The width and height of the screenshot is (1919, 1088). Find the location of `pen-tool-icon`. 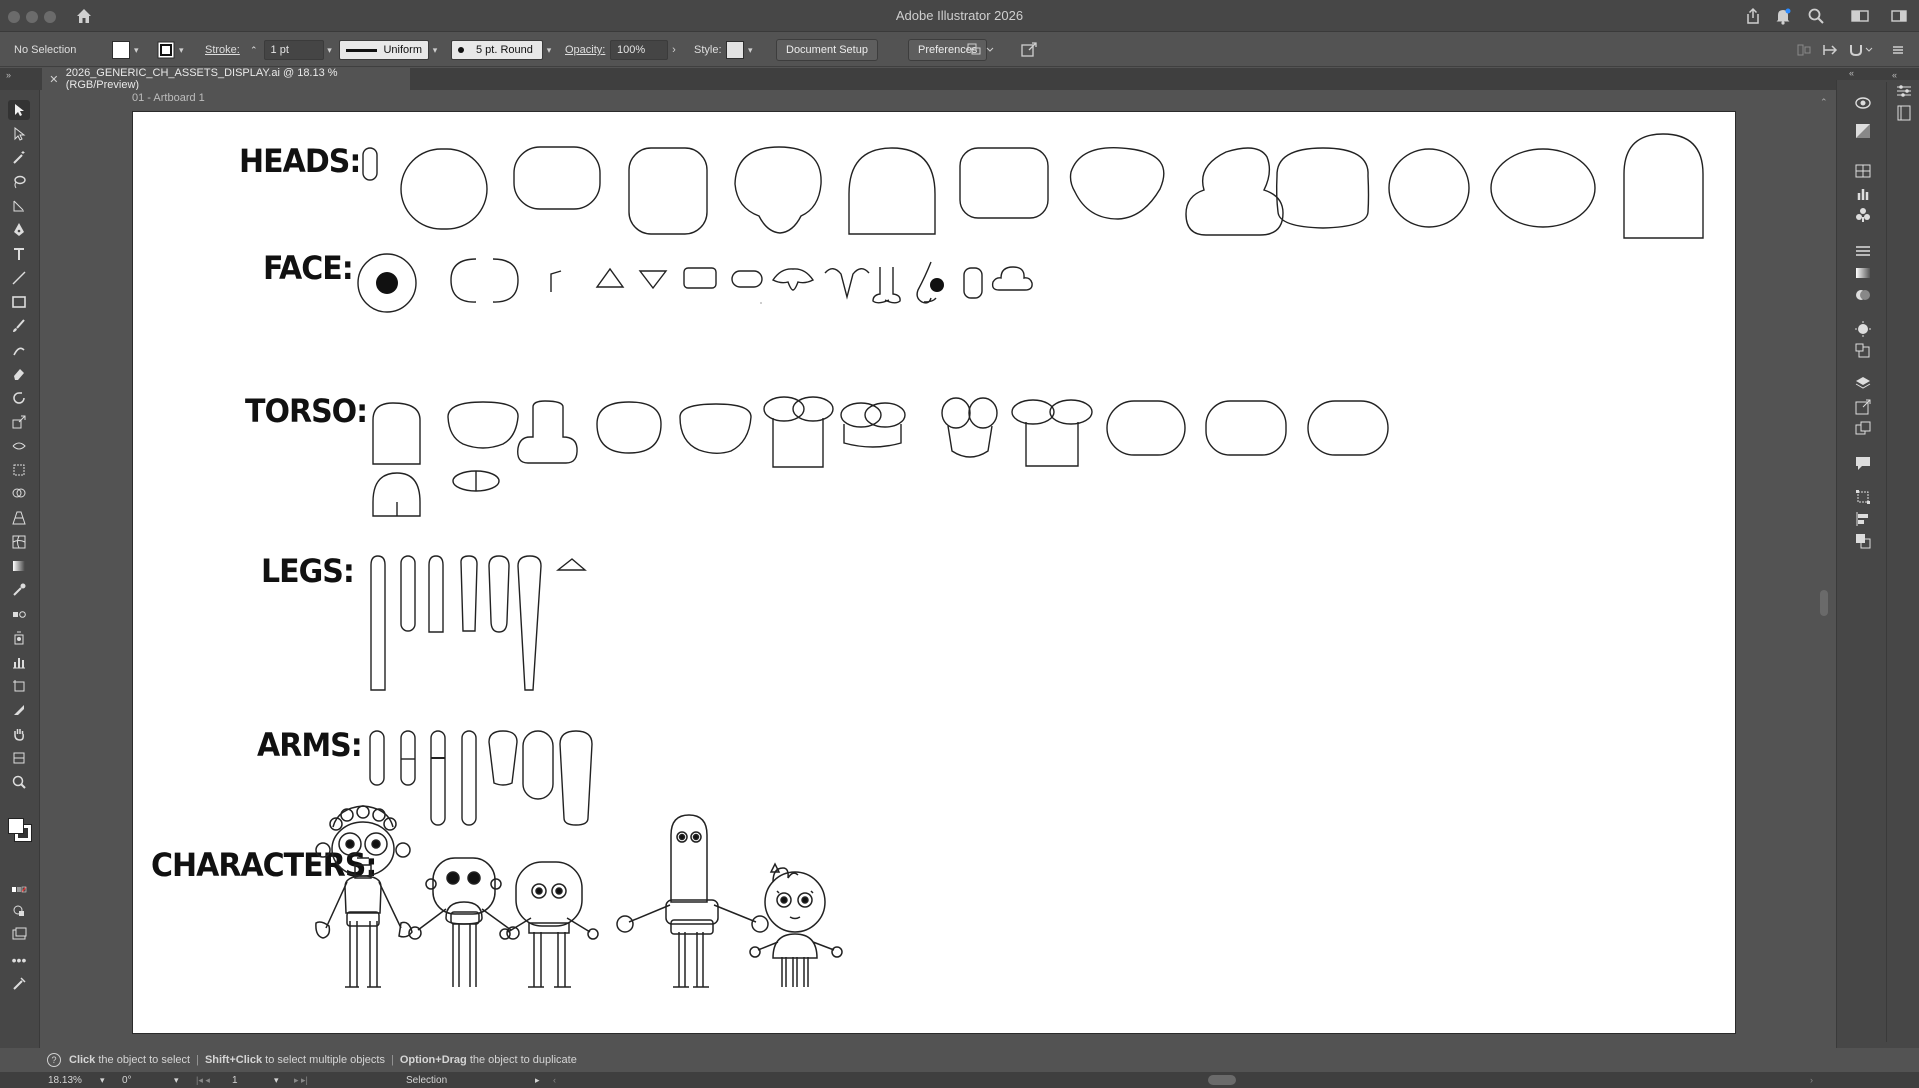

pen-tool-icon is located at coordinates (19, 230).